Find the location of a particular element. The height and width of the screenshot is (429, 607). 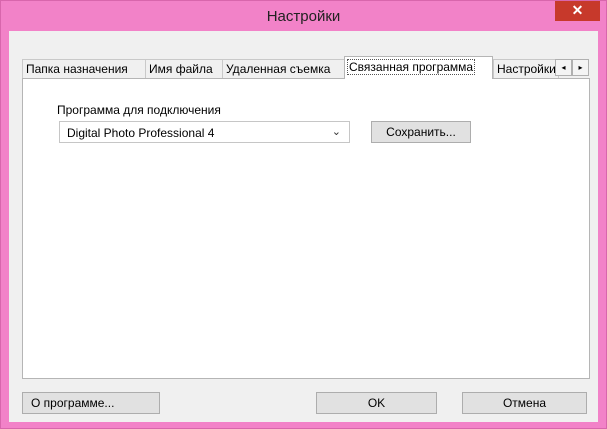

window-title: Настройки is located at coordinates (303, 16).